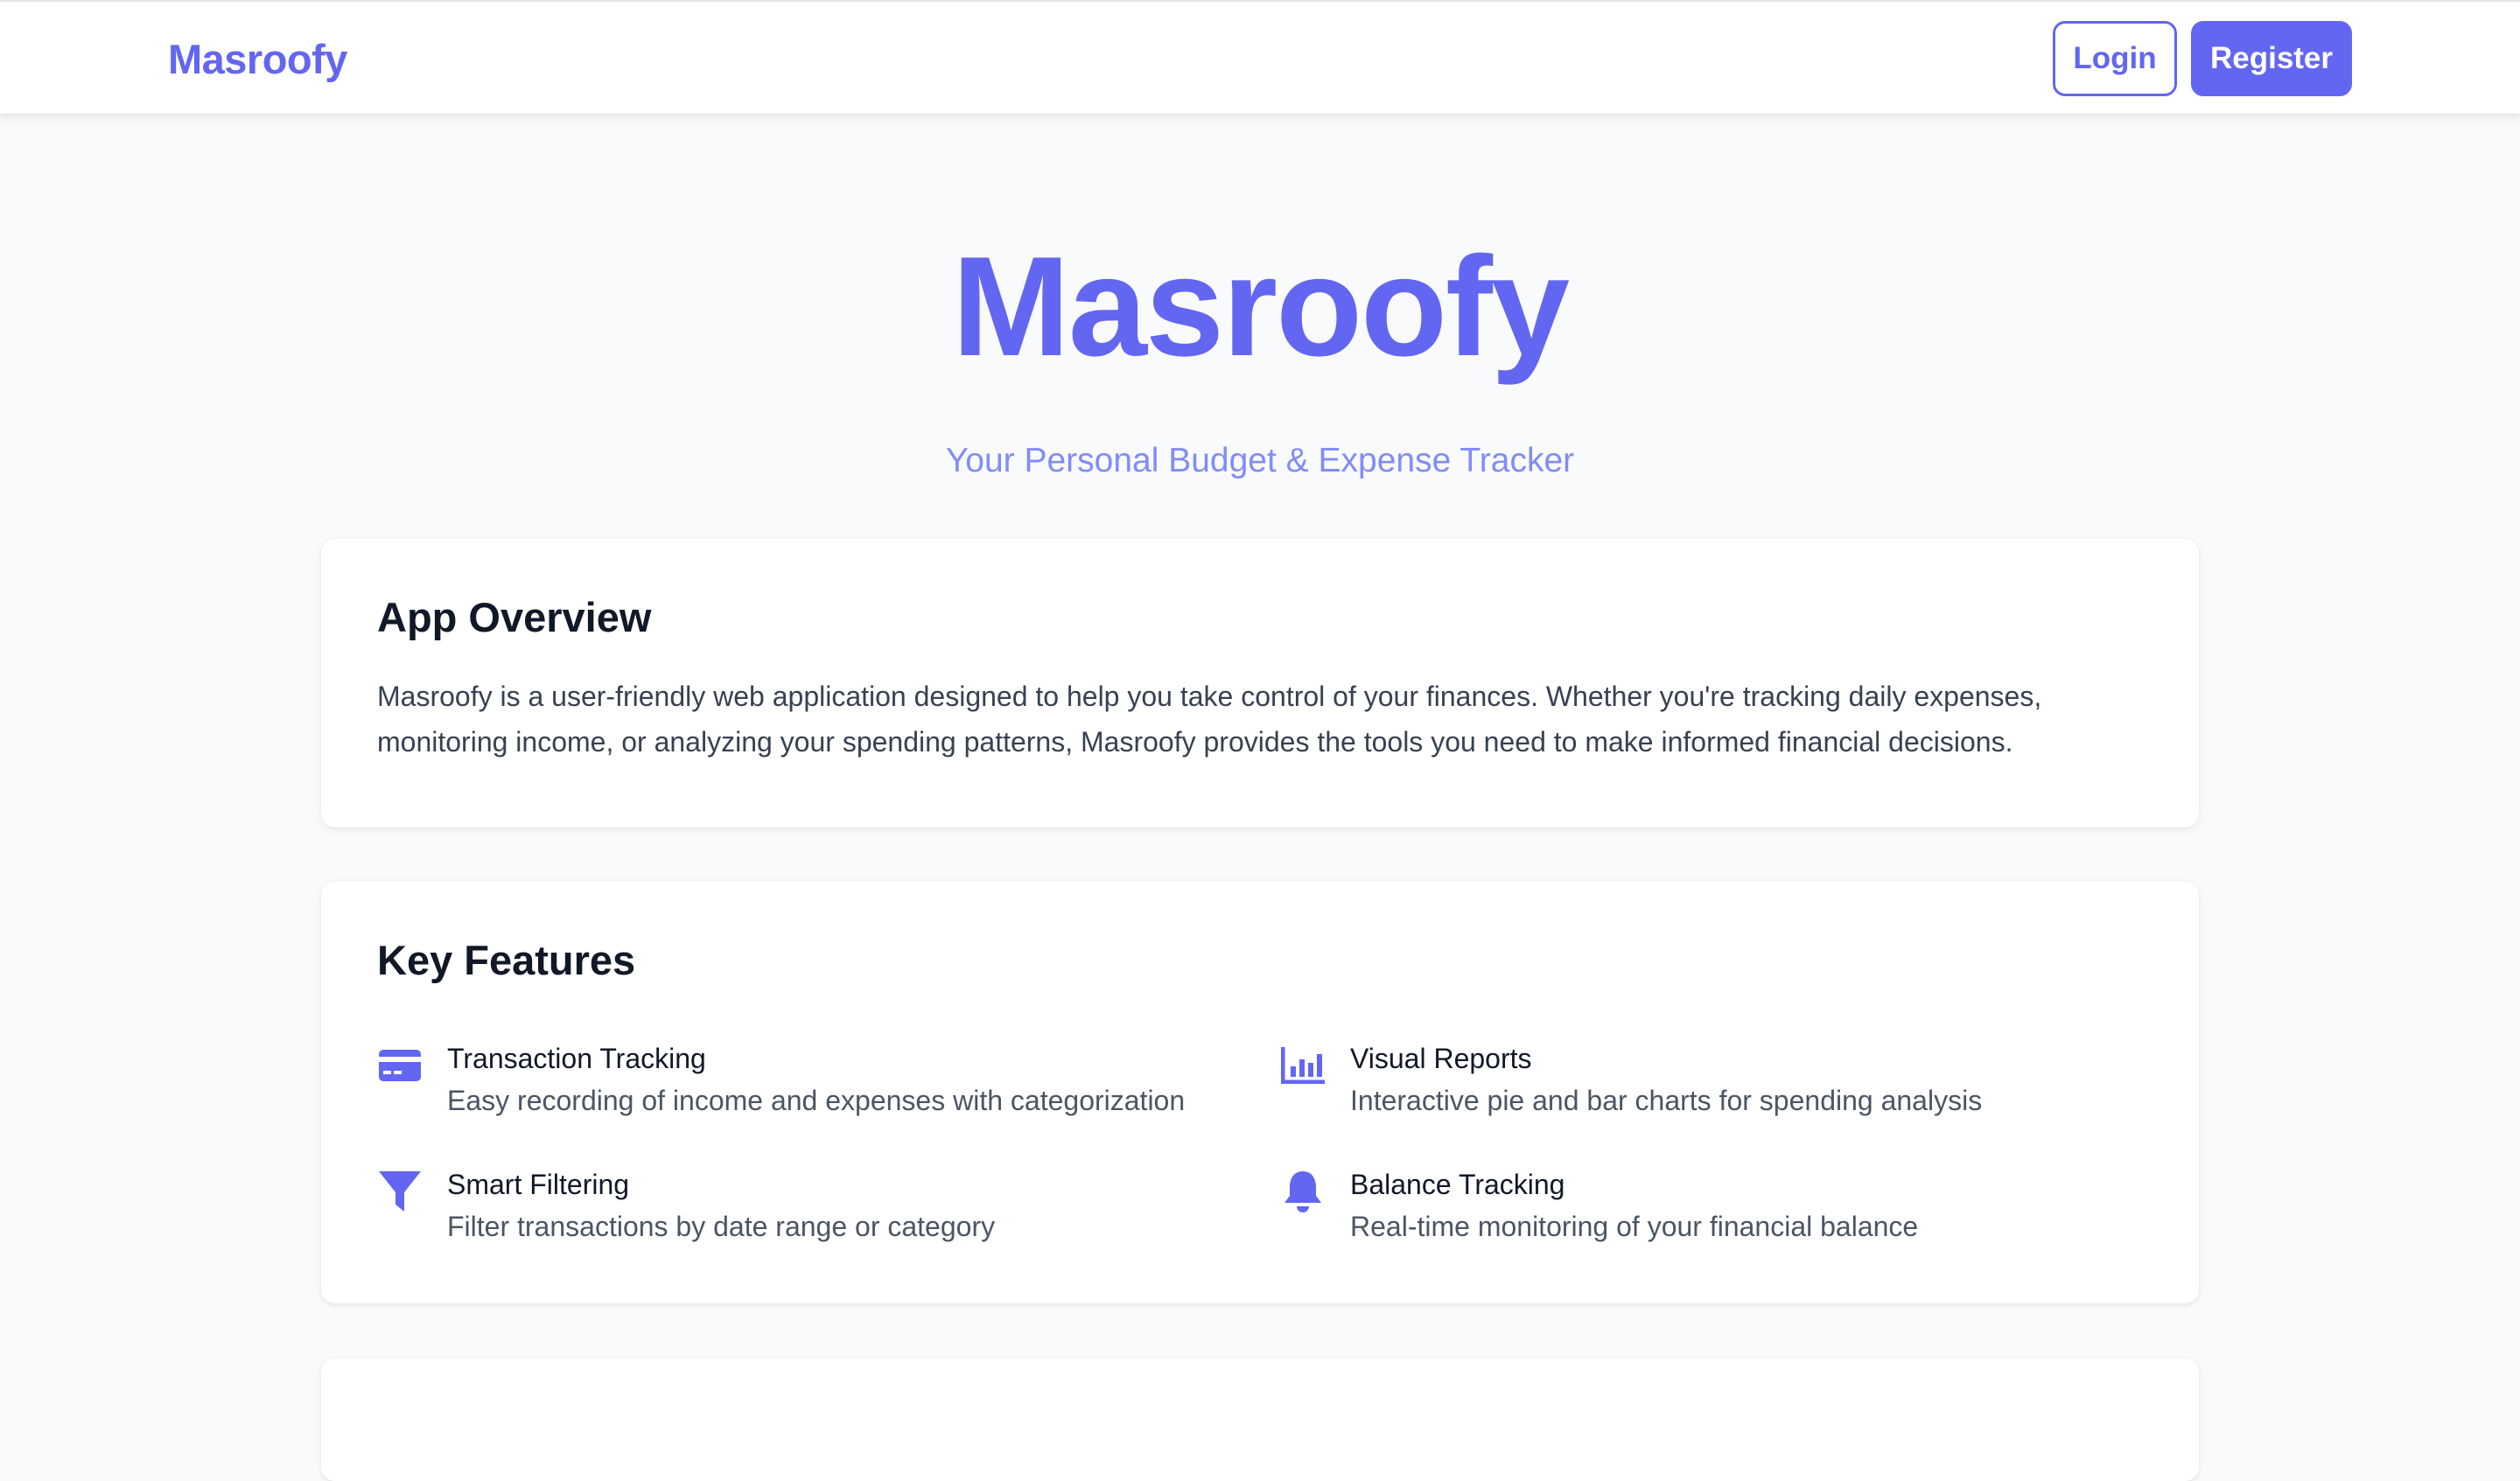 The height and width of the screenshot is (1481, 2520). Describe the element at coordinates (514, 617) in the screenshot. I see `app-overview-title: App Overview` at that location.